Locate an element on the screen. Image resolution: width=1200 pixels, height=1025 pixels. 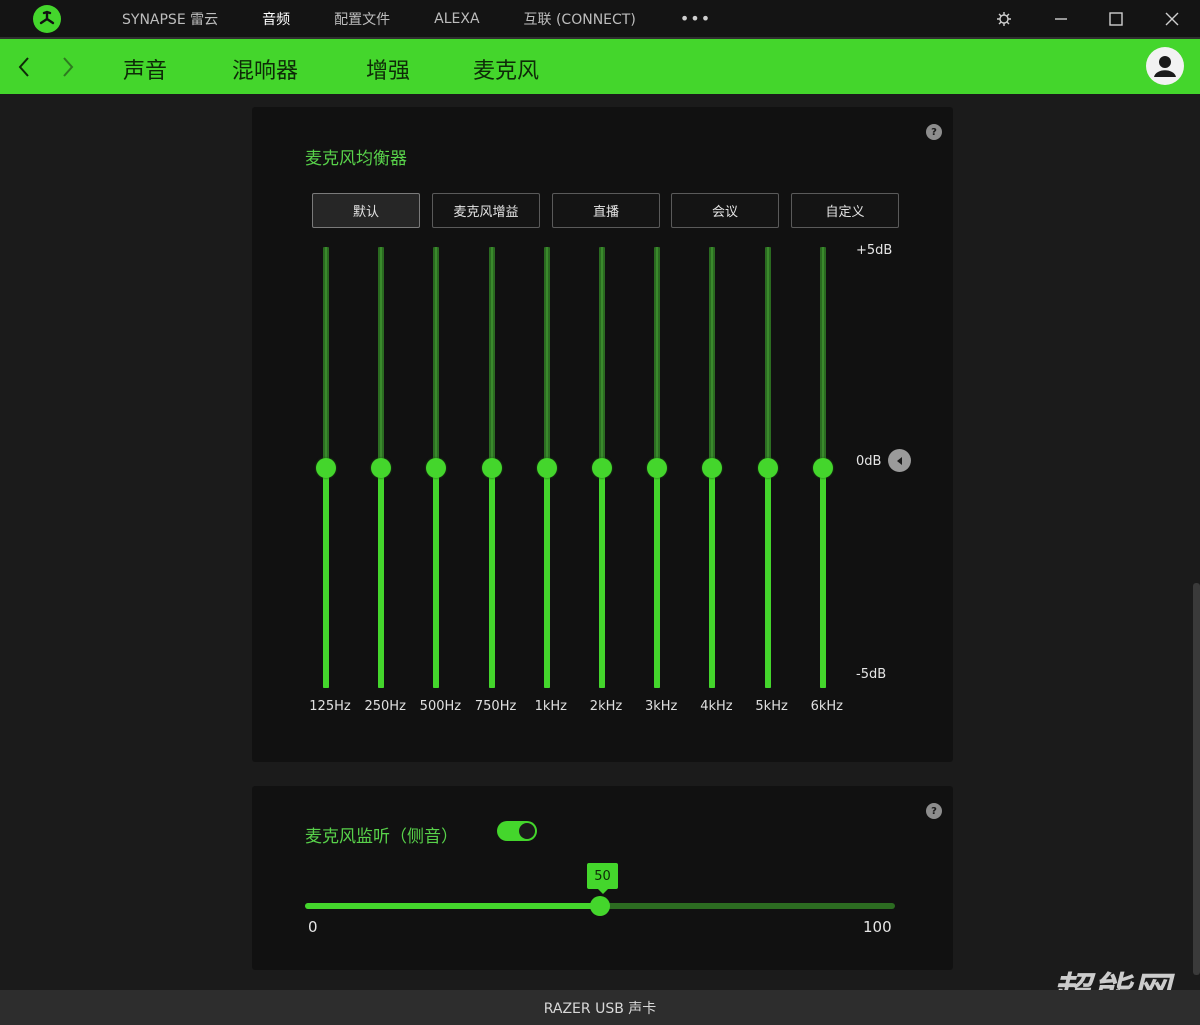
eq-freq-label: 750Hz is located at coordinates (495, 706).